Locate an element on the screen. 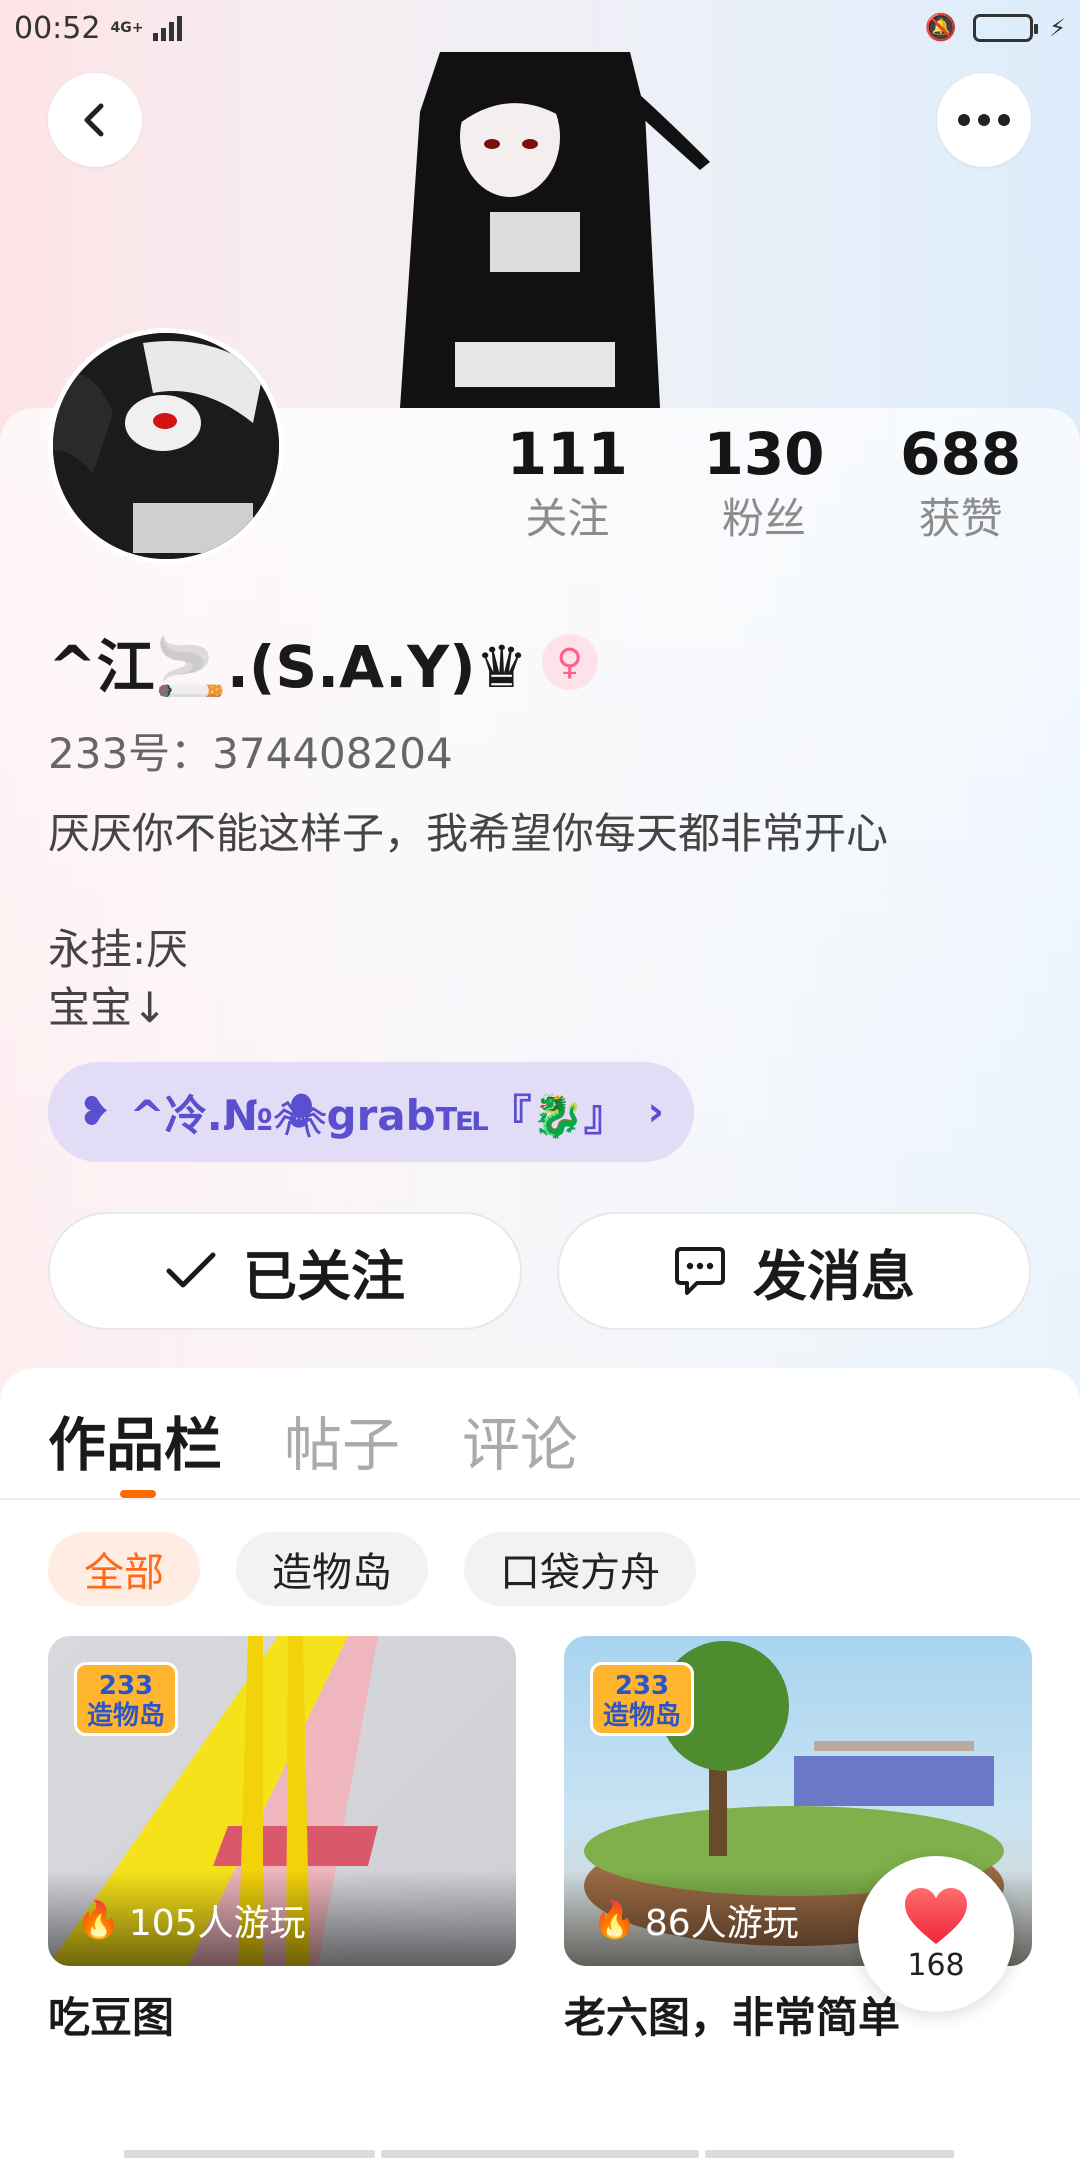 The height and width of the screenshot is (2160, 1080). charging-icon: ⚡ is located at coordinates (1057, 28).